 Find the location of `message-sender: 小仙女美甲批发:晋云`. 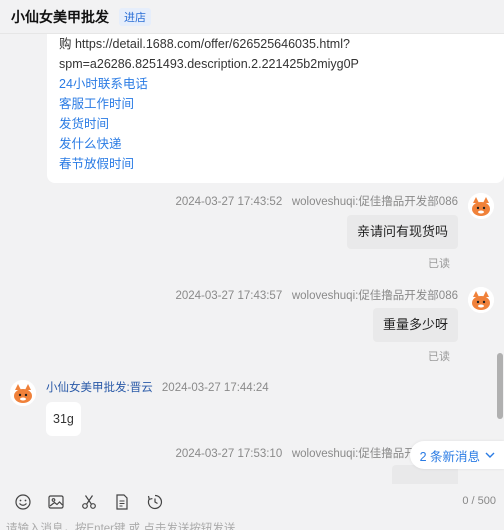

message-sender: 小仙女美甲批发:晋云 is located at coordinates (99, 388).